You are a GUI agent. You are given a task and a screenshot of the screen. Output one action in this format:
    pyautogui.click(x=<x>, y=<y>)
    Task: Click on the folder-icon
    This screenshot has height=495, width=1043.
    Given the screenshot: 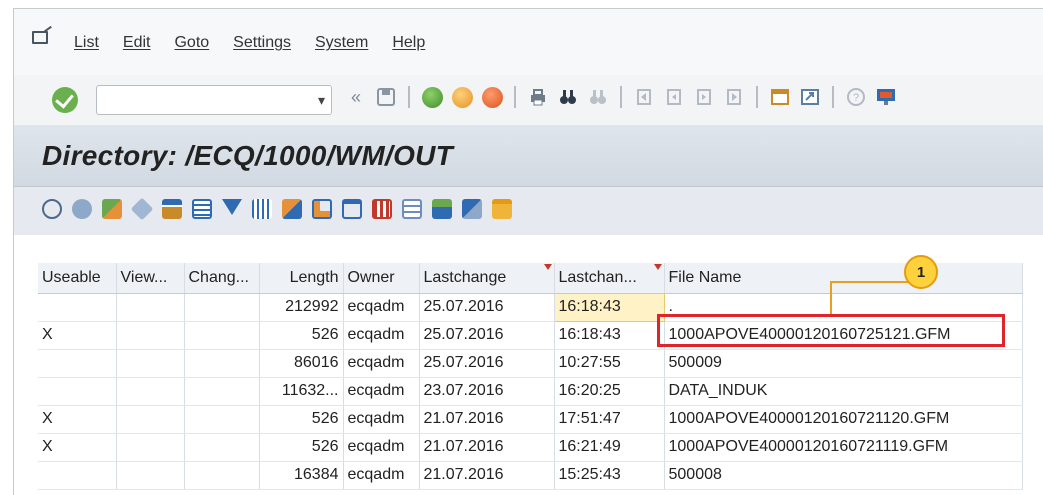 What is the action you would take?
    pyautogui.click(x=502, y=209)
    